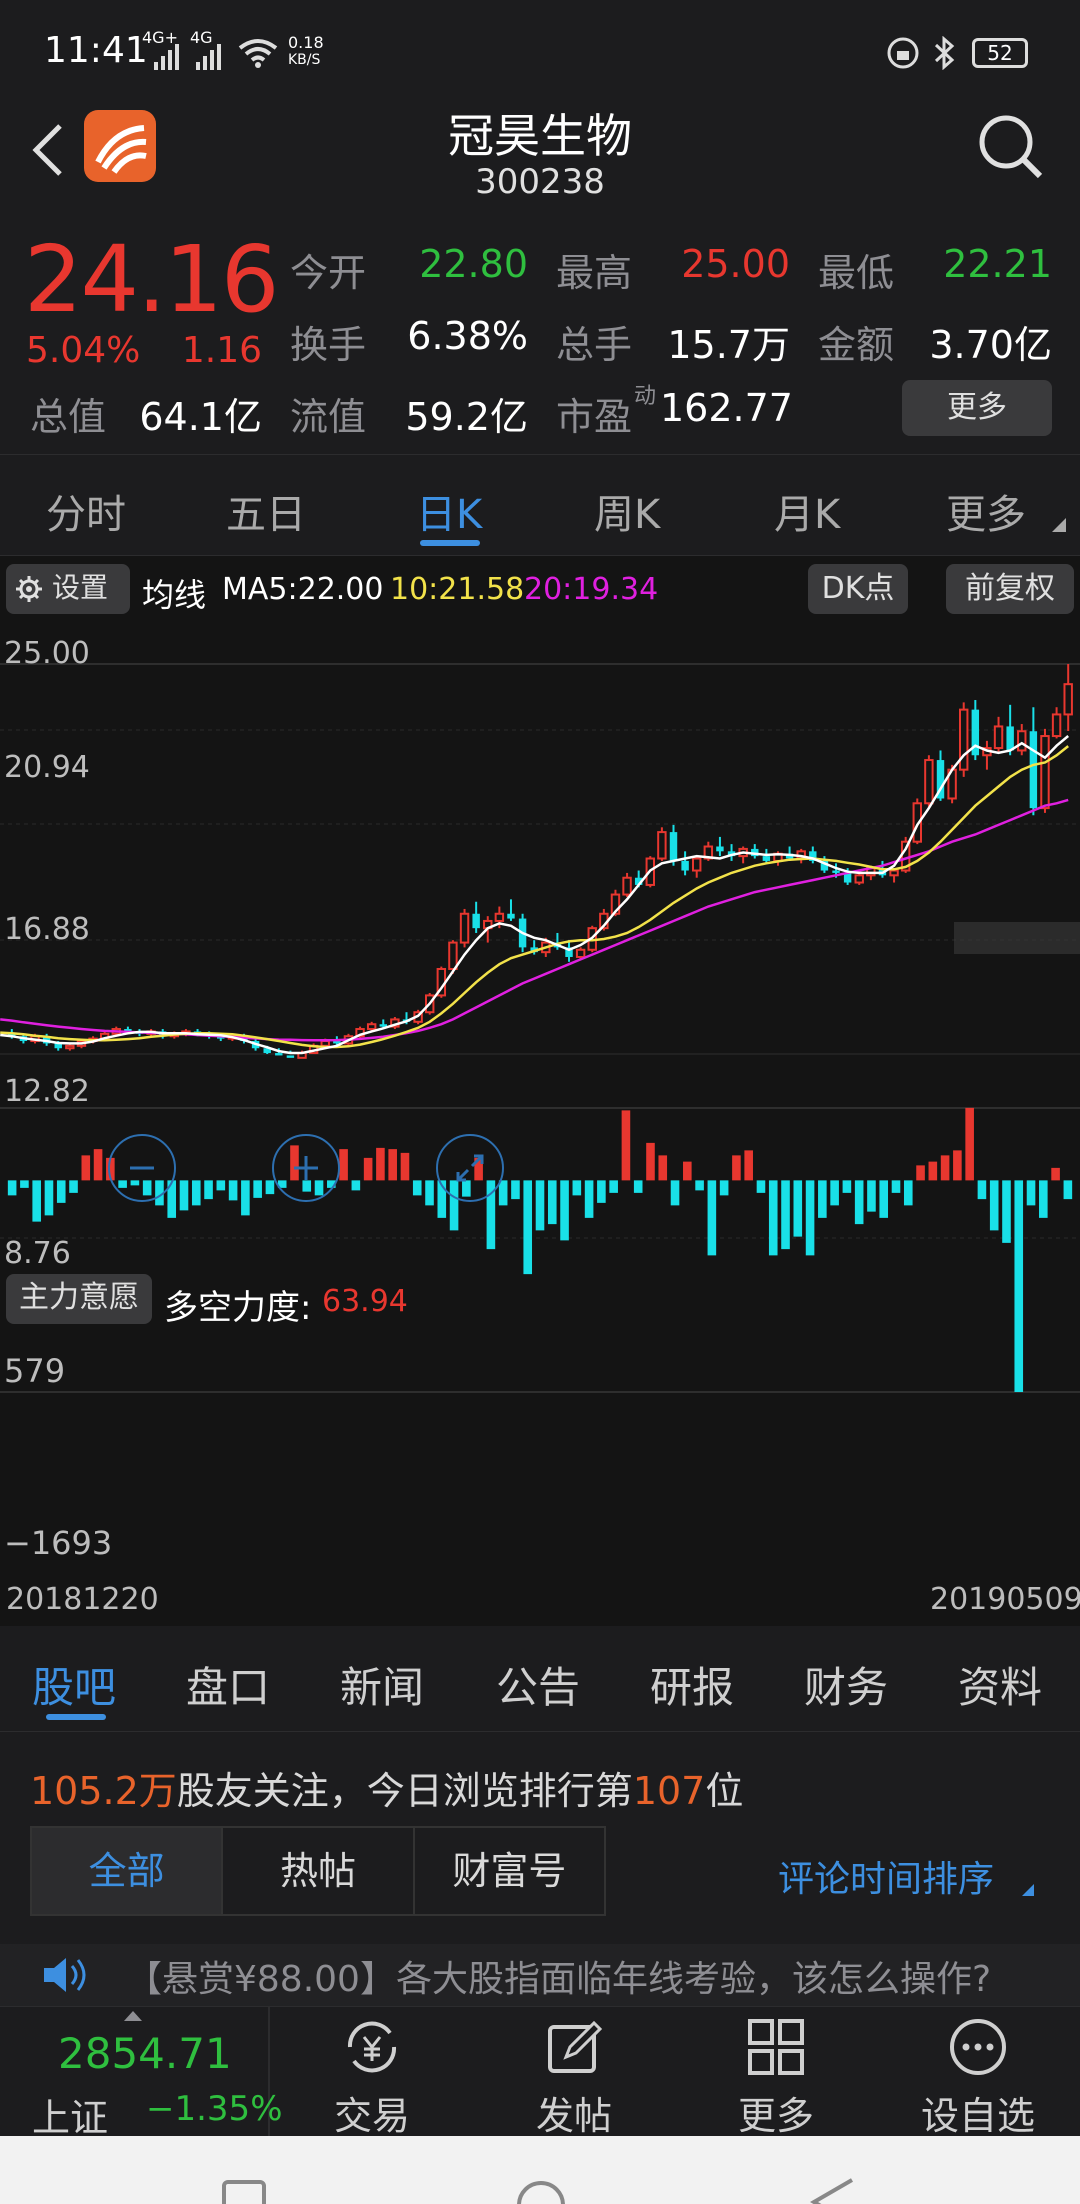 Image resolution: width=1080 pixels, height=2204 pixels. Describe the element at coordinates (858, 589) in the screenshot. I see `dk-point-button: DK点` at that location.